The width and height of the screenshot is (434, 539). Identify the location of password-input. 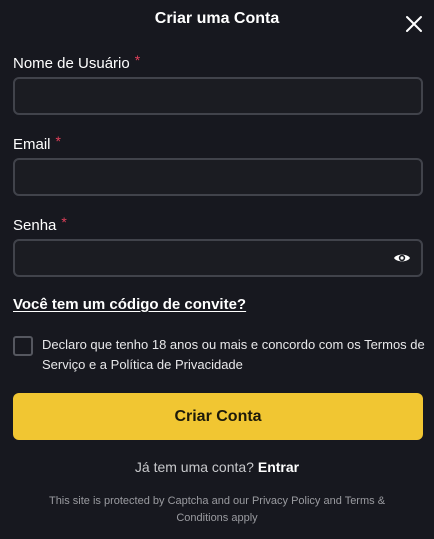
(218, 258).